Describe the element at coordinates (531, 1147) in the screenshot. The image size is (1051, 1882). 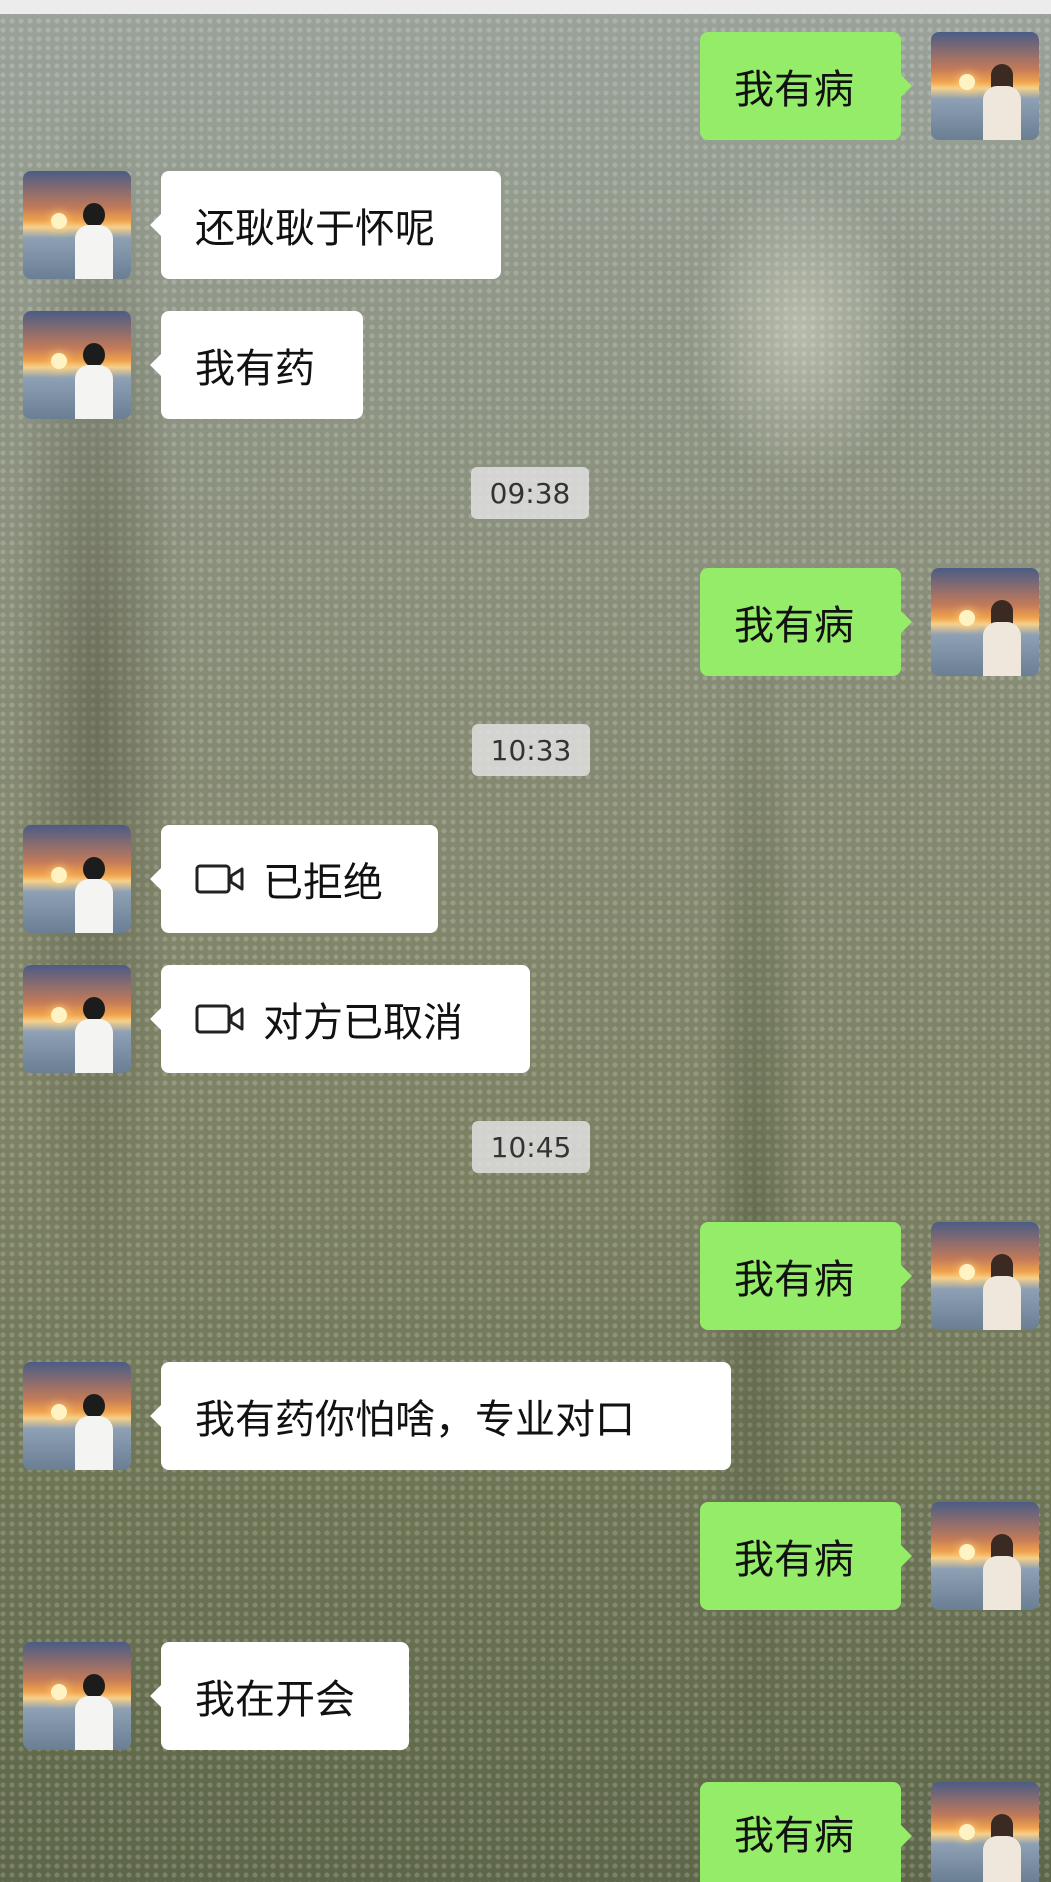
I see `timestamp: 10:45` at that location.